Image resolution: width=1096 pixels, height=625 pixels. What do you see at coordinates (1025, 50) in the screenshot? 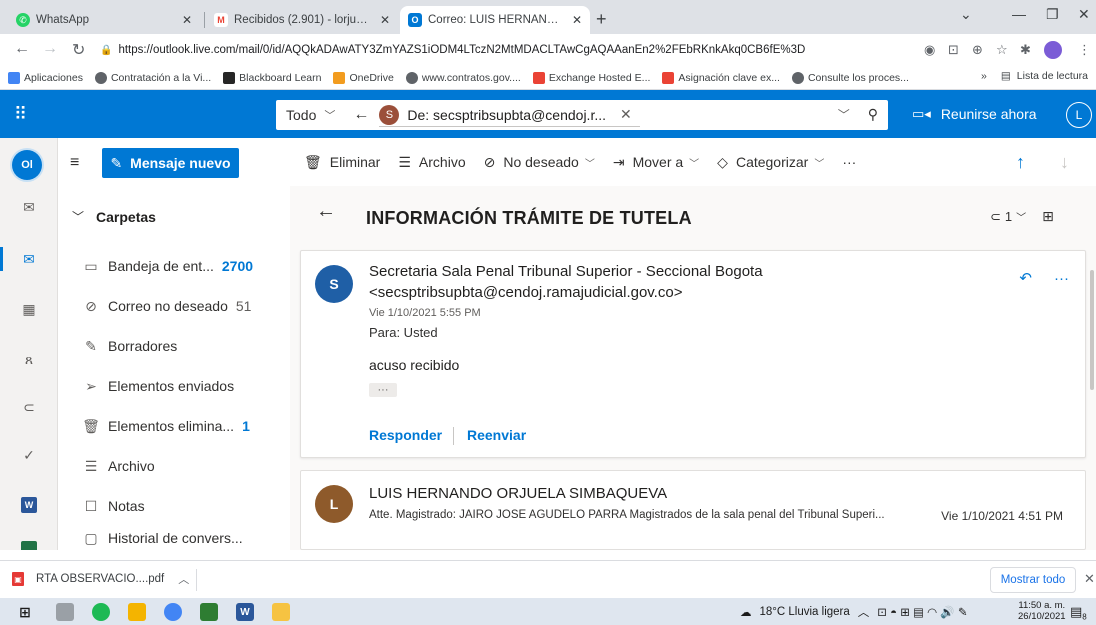
I see `extensions-icon: ✱` at bounding box center [1025, 50].